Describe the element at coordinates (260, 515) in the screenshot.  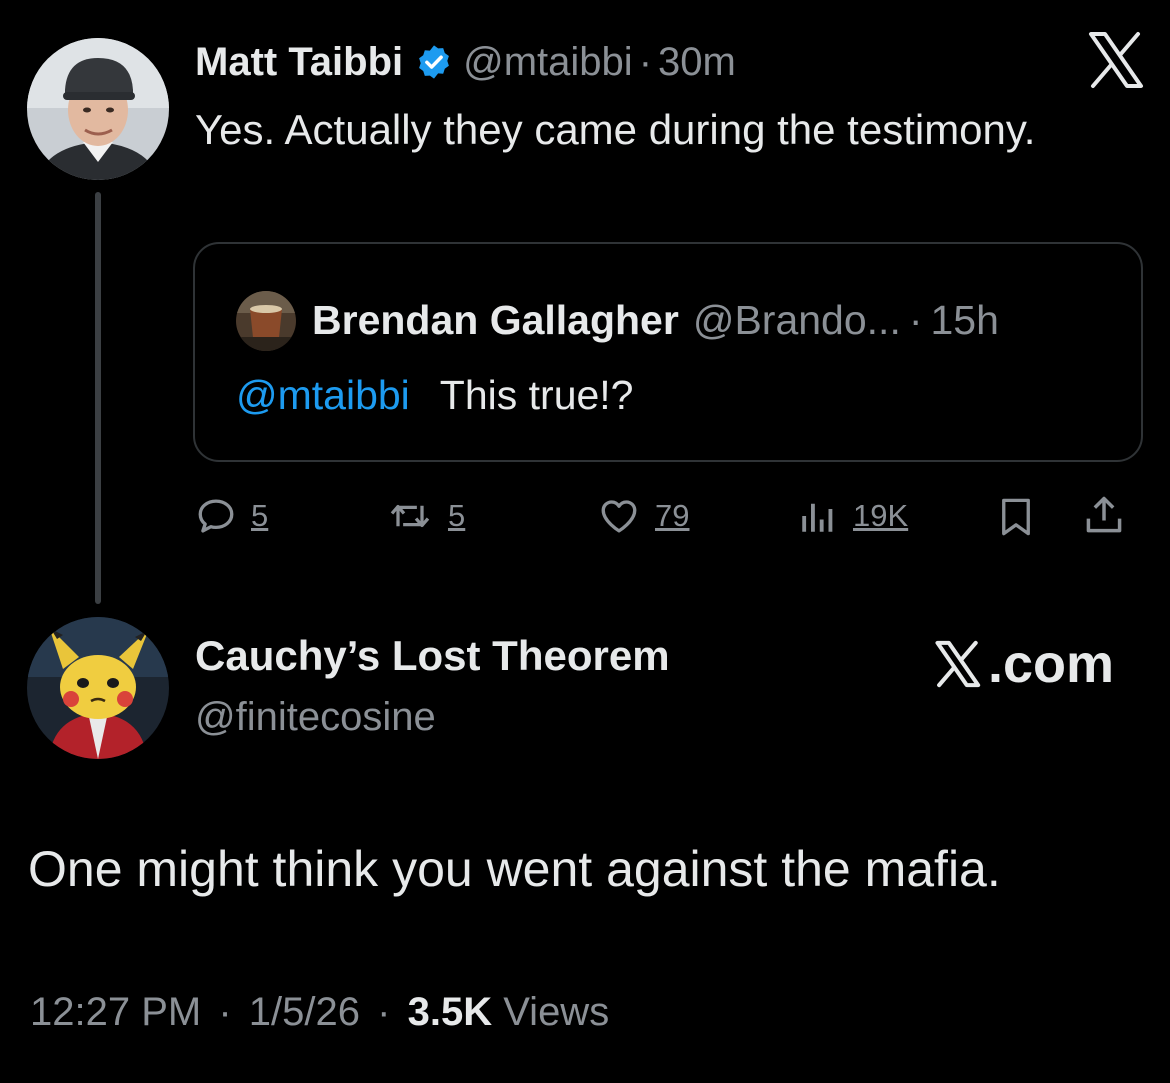
I see `reply-count: 5` at that location.